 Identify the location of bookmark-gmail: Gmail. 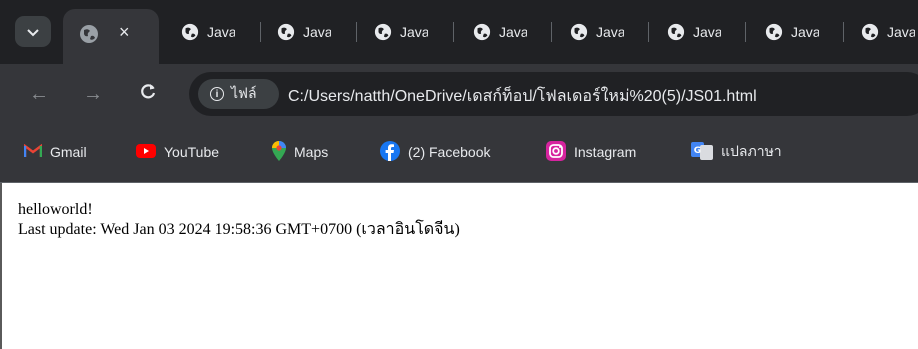
(55, 152).